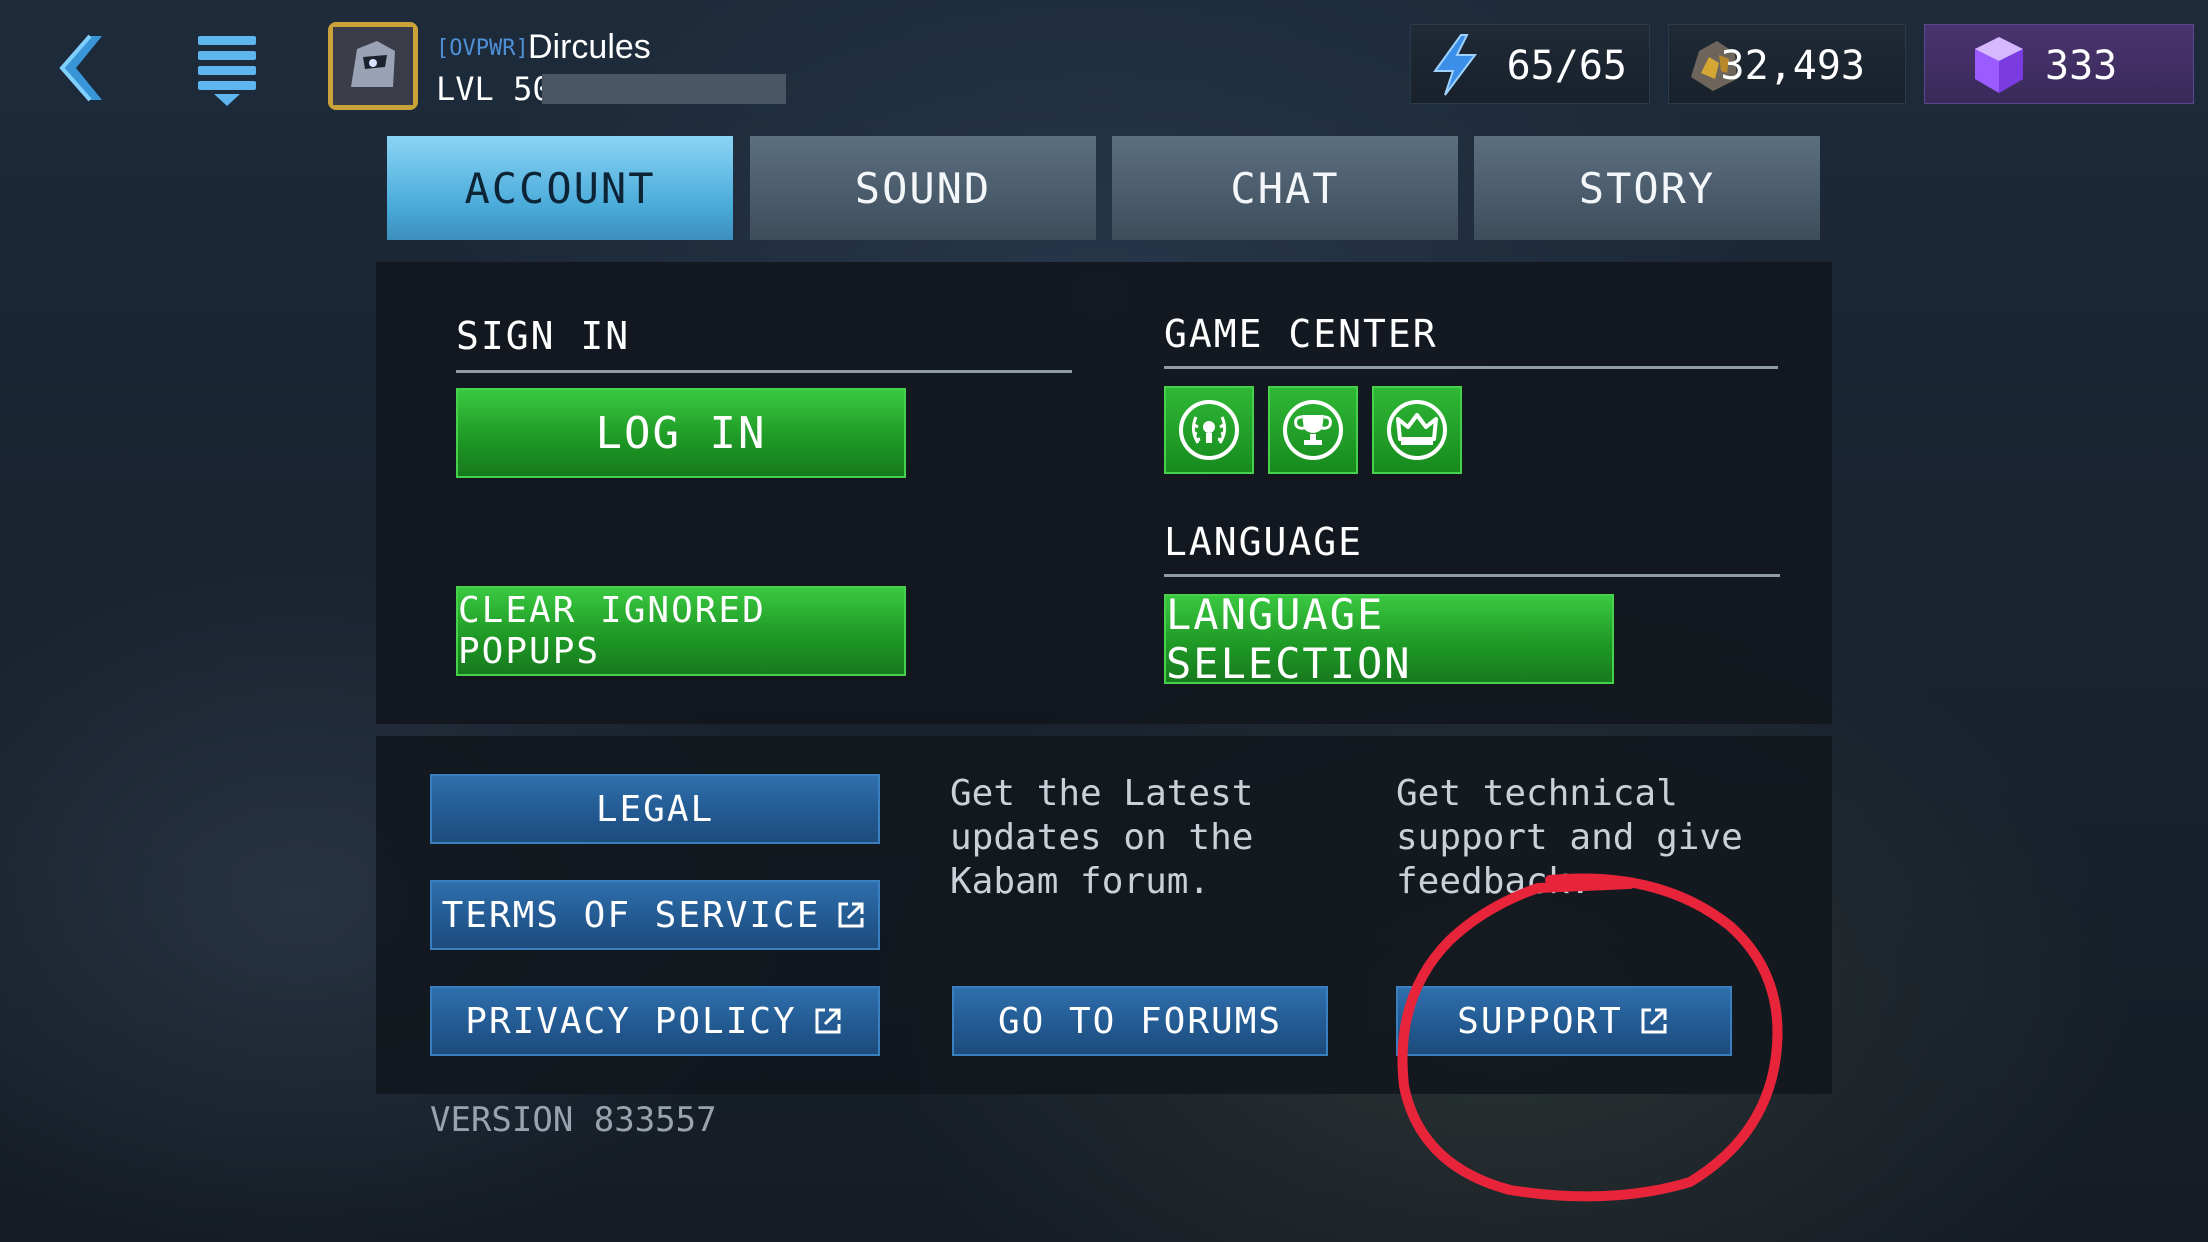 The height and width of the screenshot is (1242, 2208). I want to click on privacy-policy-label: PRIVACY POLICY, so click(631, 1021).